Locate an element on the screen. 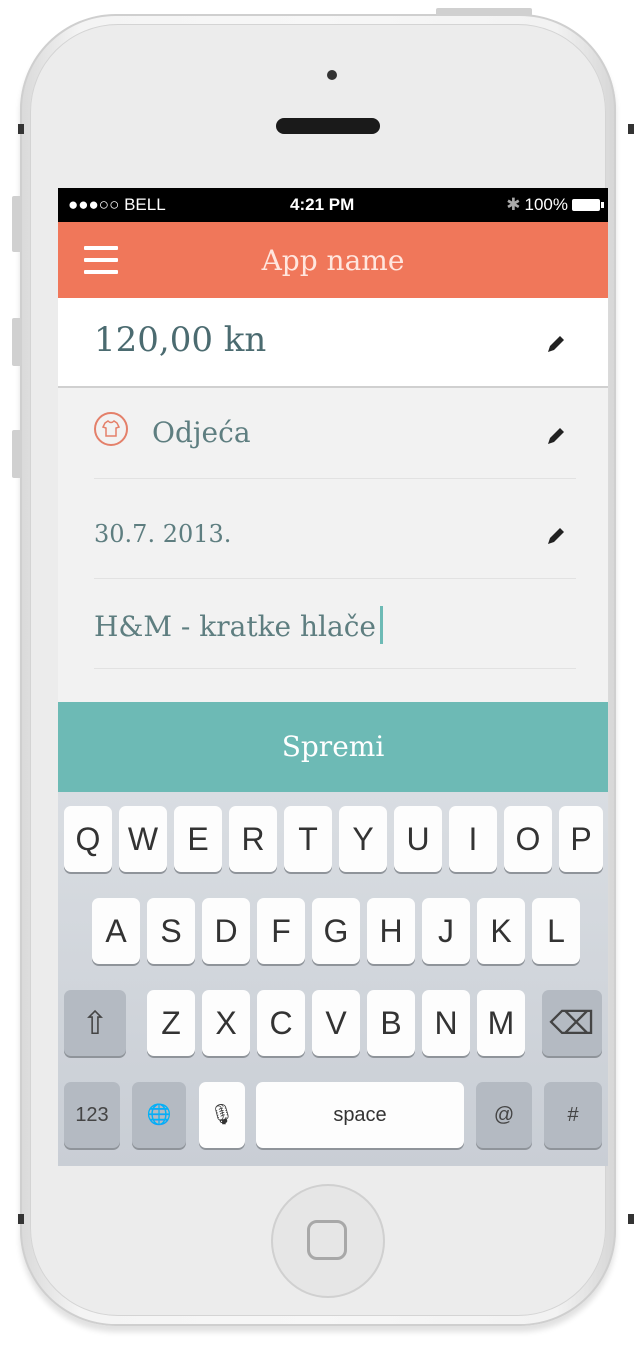 This screenshot has width=635, height=1345. key-h: H is located at coordinates (391, 931).